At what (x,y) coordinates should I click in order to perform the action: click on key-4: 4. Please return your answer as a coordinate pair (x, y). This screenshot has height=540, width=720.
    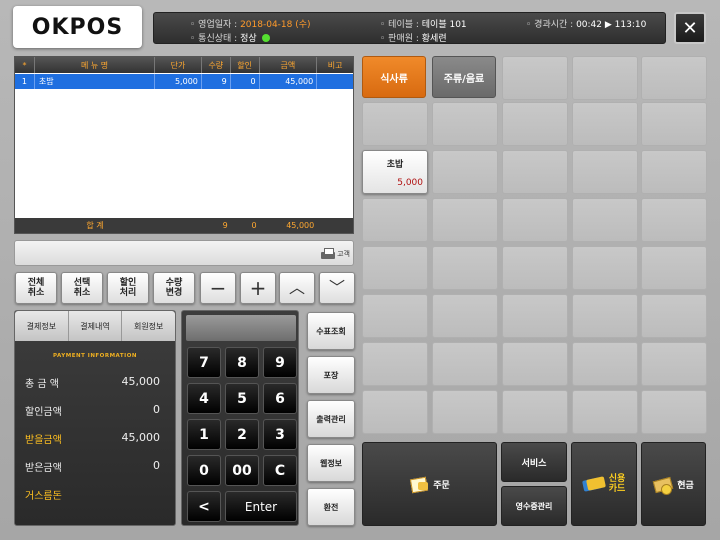
    Looking at the image, I should click on (204, 398).